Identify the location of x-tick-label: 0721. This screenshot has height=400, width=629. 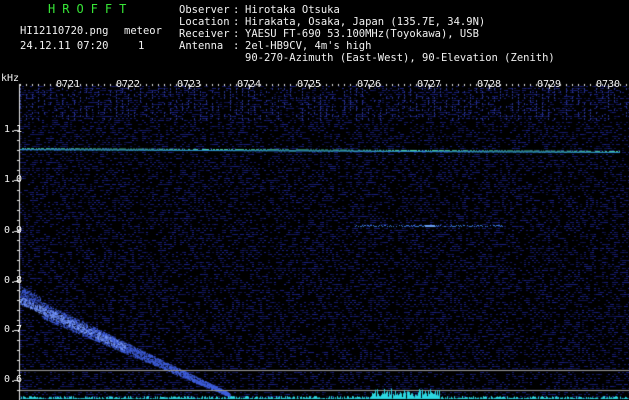
(68, 84).